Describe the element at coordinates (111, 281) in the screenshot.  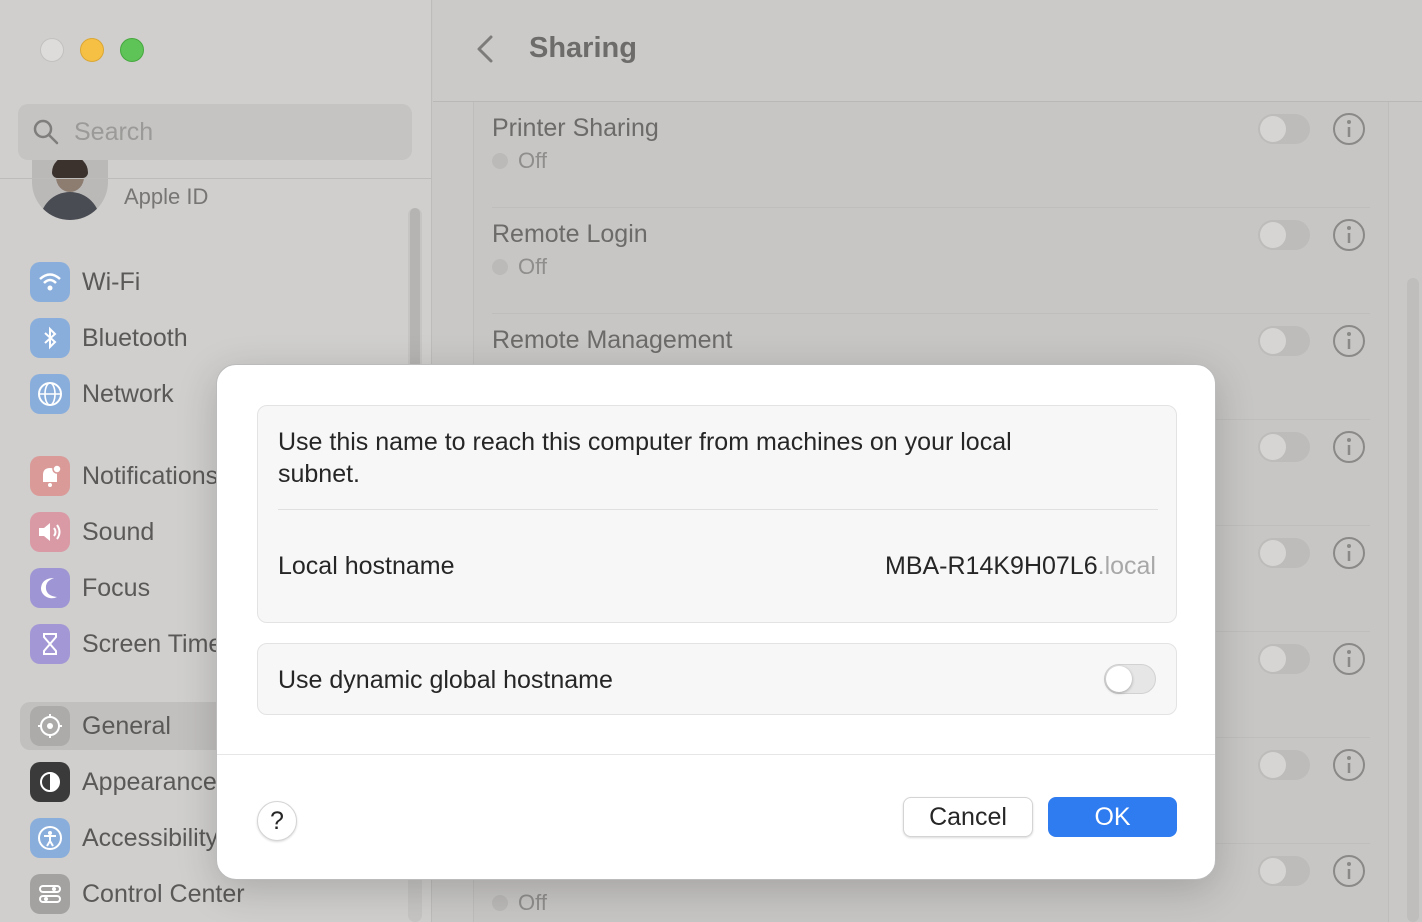
I see `sidebar-item-label: Wi-Fi` at that location.